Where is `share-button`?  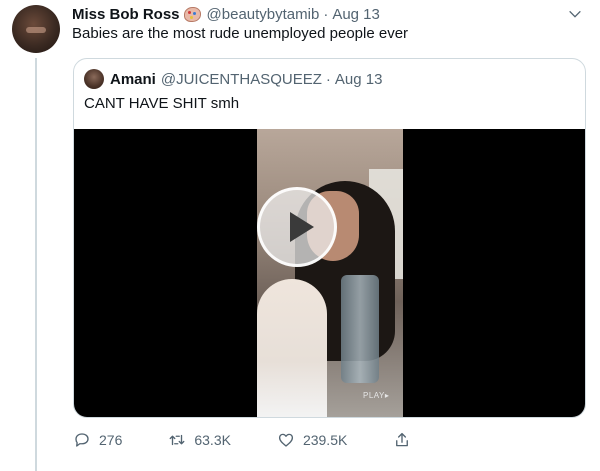 share-button is located at coordinates (406, 440).